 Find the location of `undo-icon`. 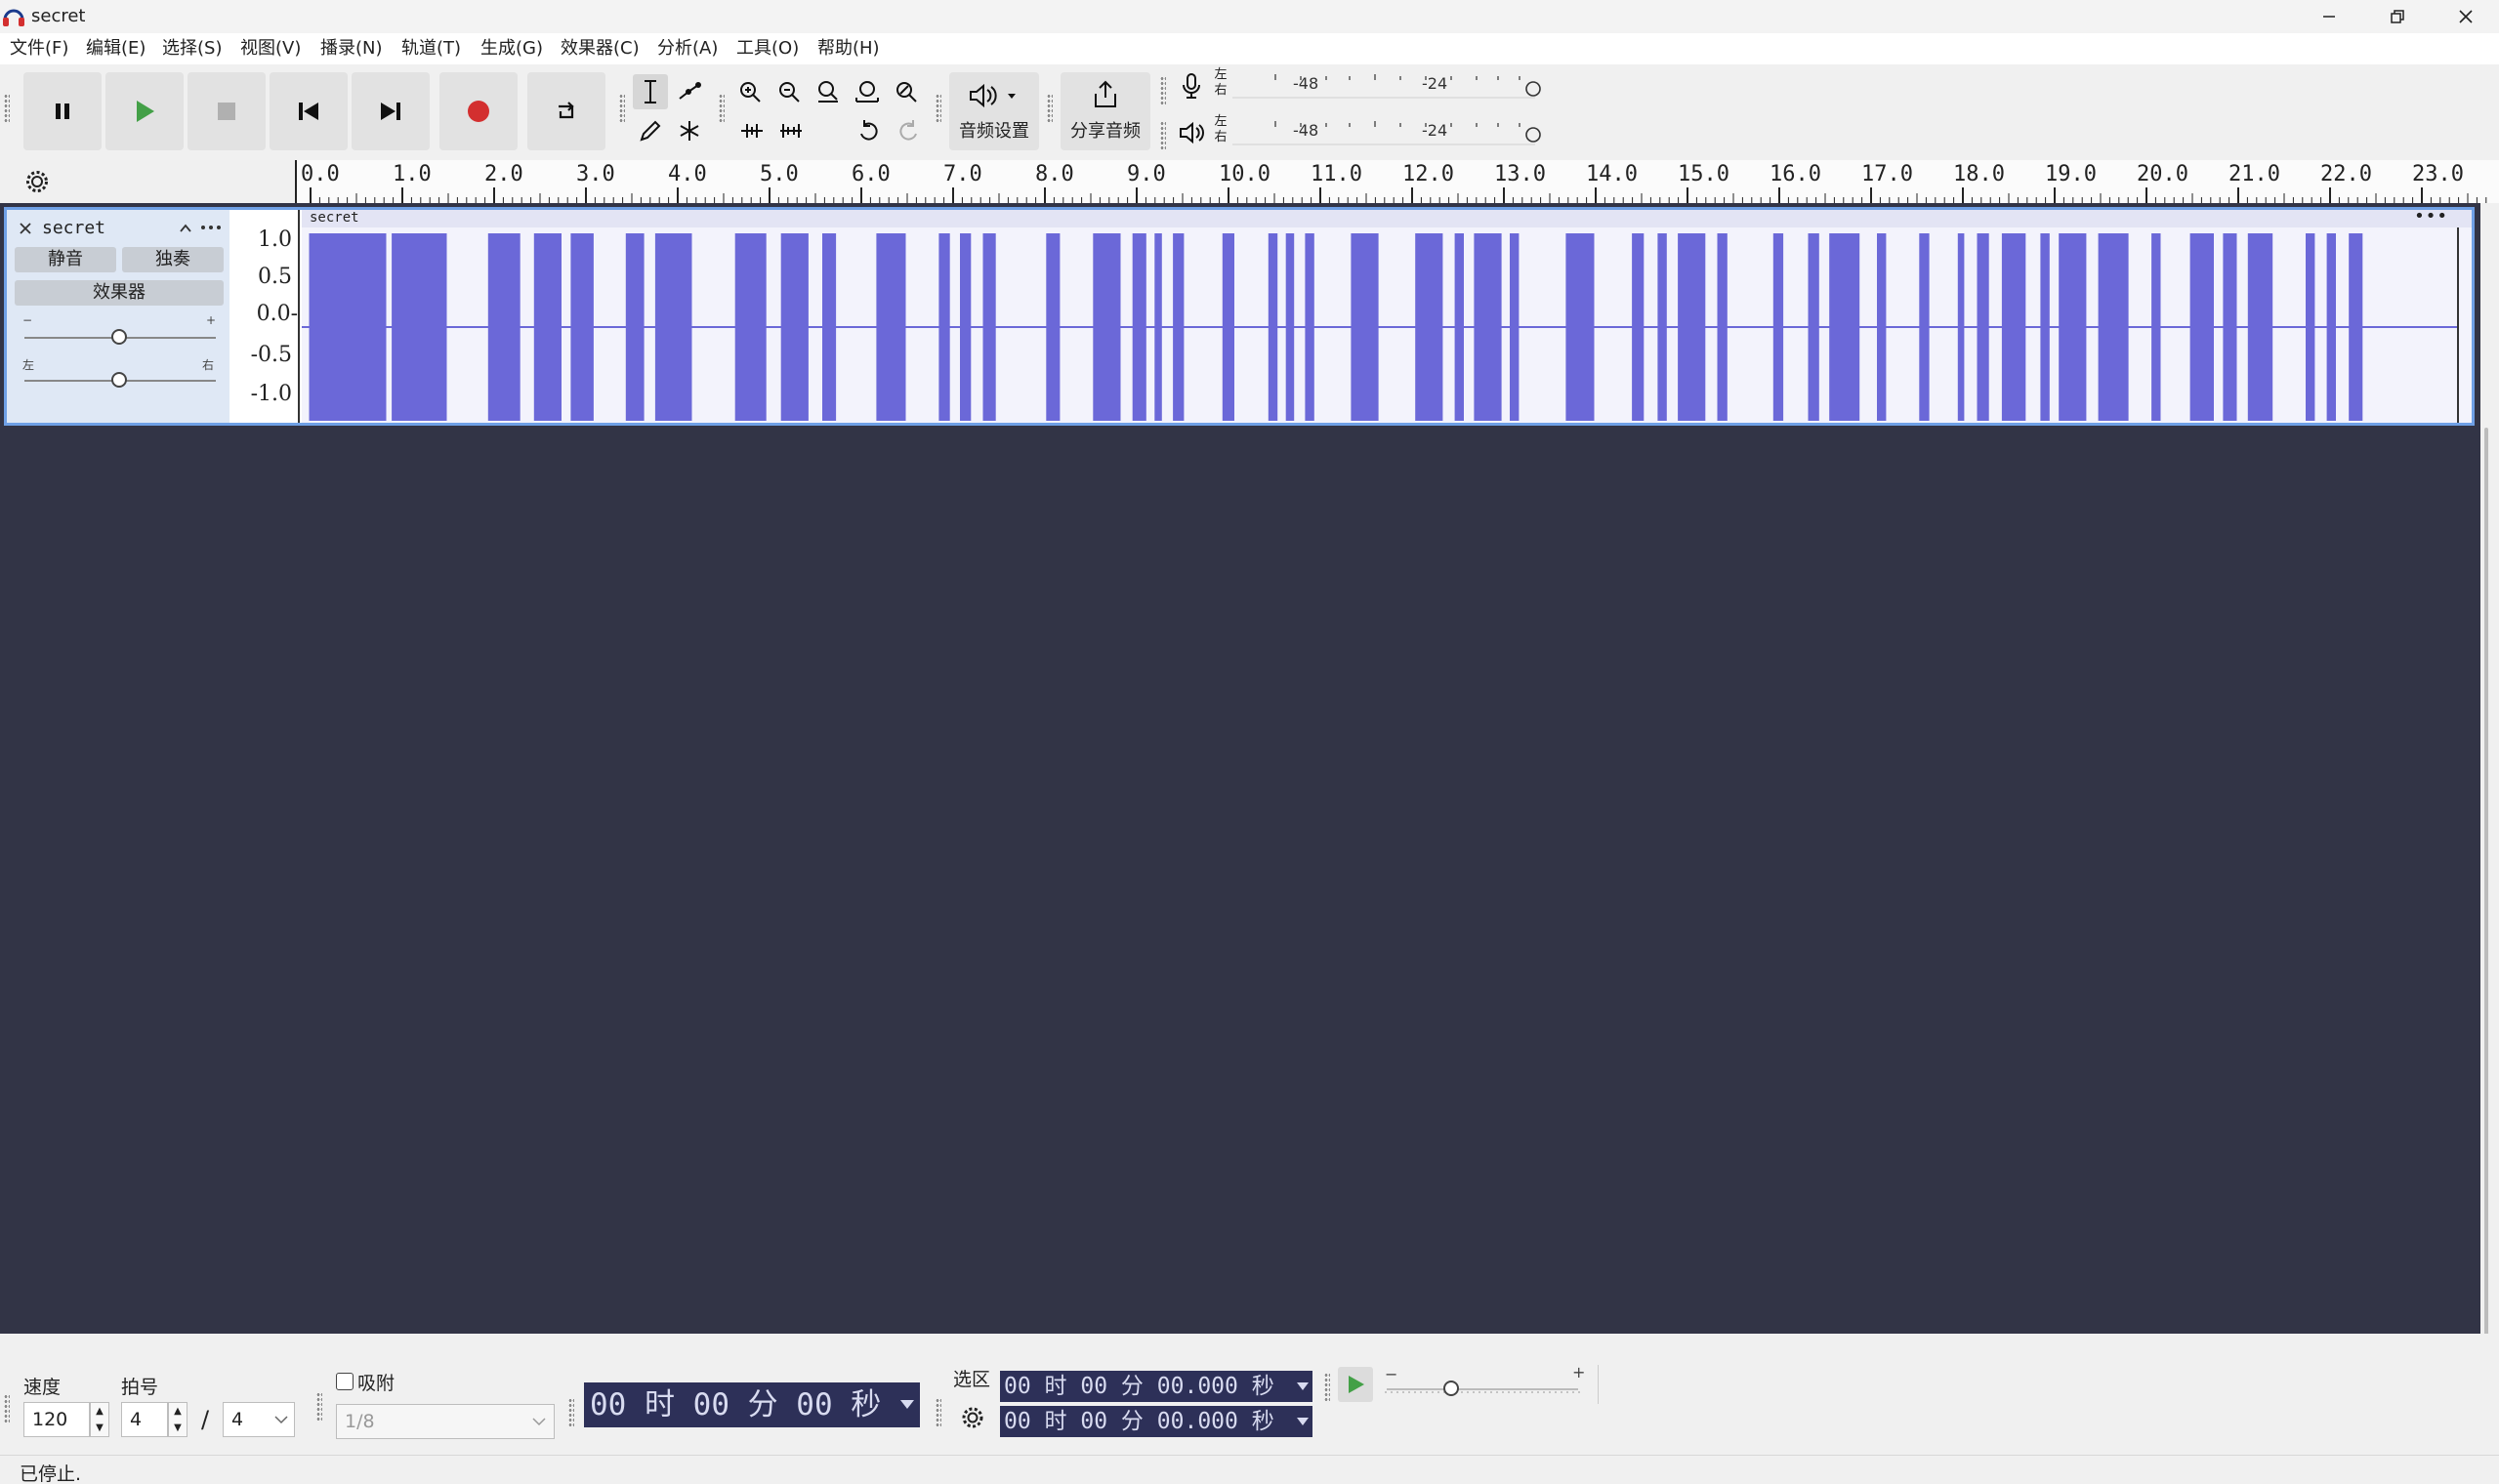

undo-icon is located at coordinates (869, 131).